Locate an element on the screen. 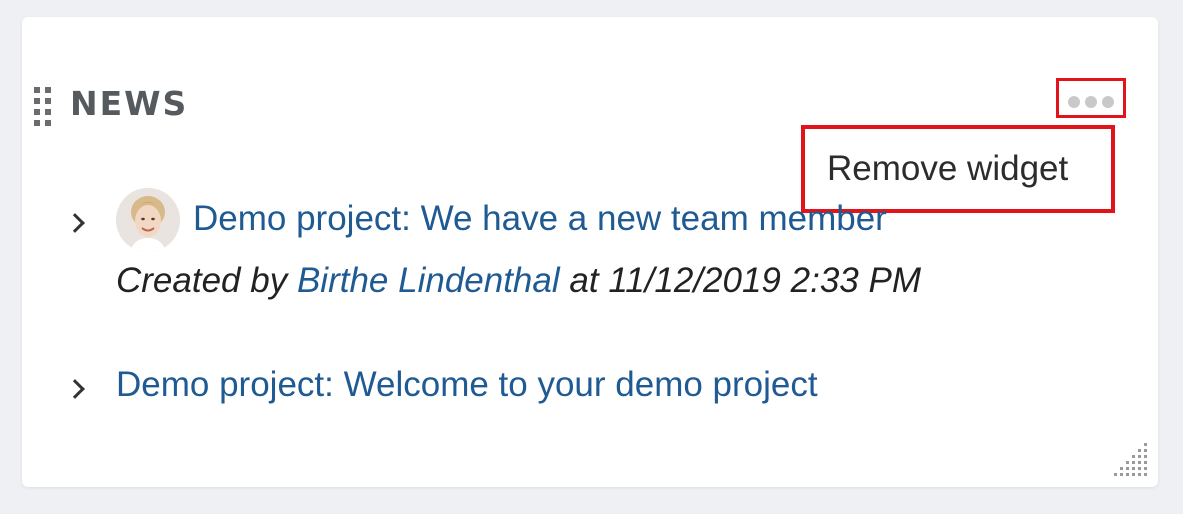 The width and height of the screenshot is (1183, 514). ellipsis-icon is located at coordinates (1074, 102).